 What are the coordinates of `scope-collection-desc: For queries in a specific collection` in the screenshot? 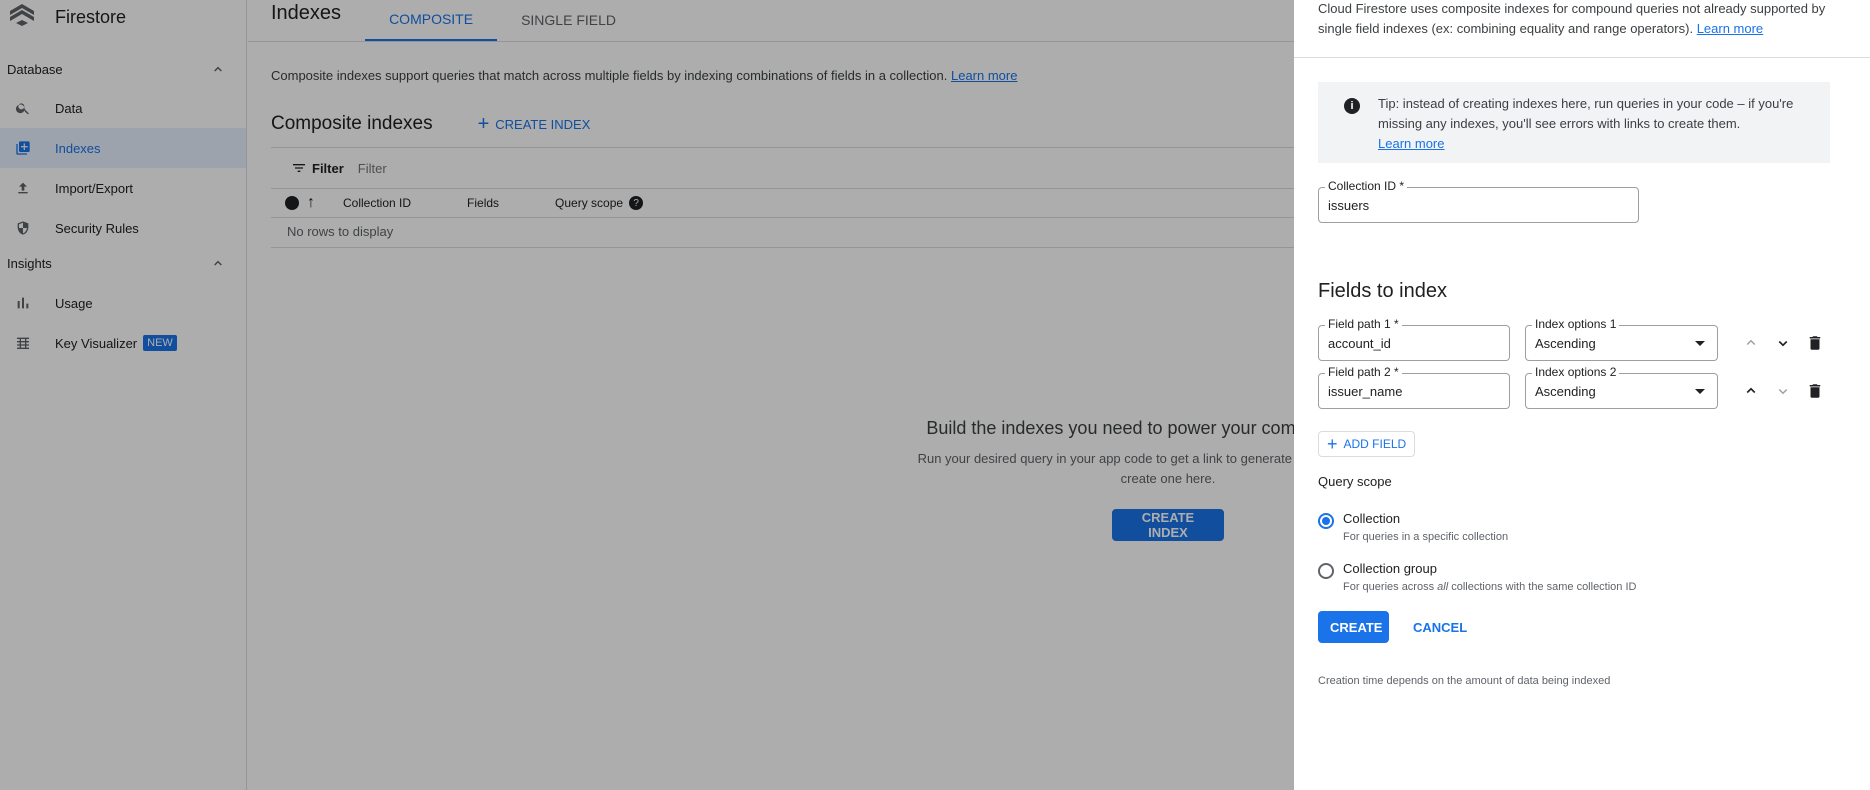 It's located at (1426, 537).